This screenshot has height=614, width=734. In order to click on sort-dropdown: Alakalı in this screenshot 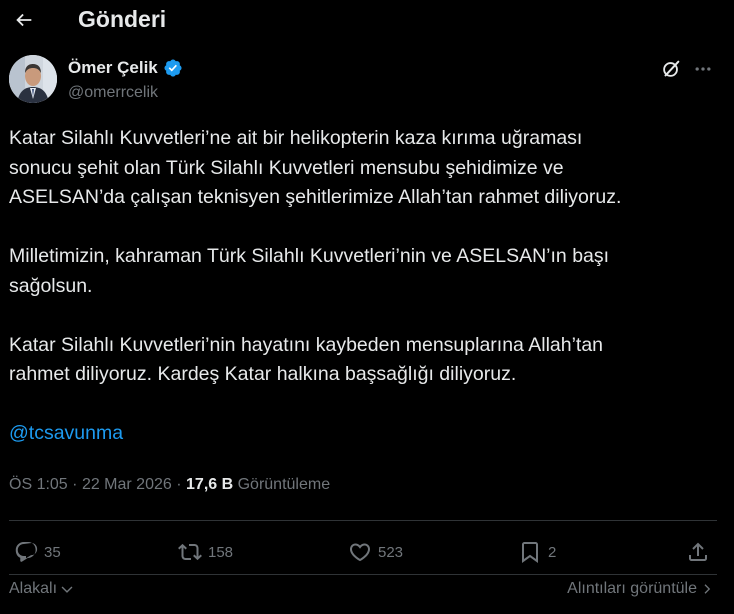, I will do `click(41, 589)`.